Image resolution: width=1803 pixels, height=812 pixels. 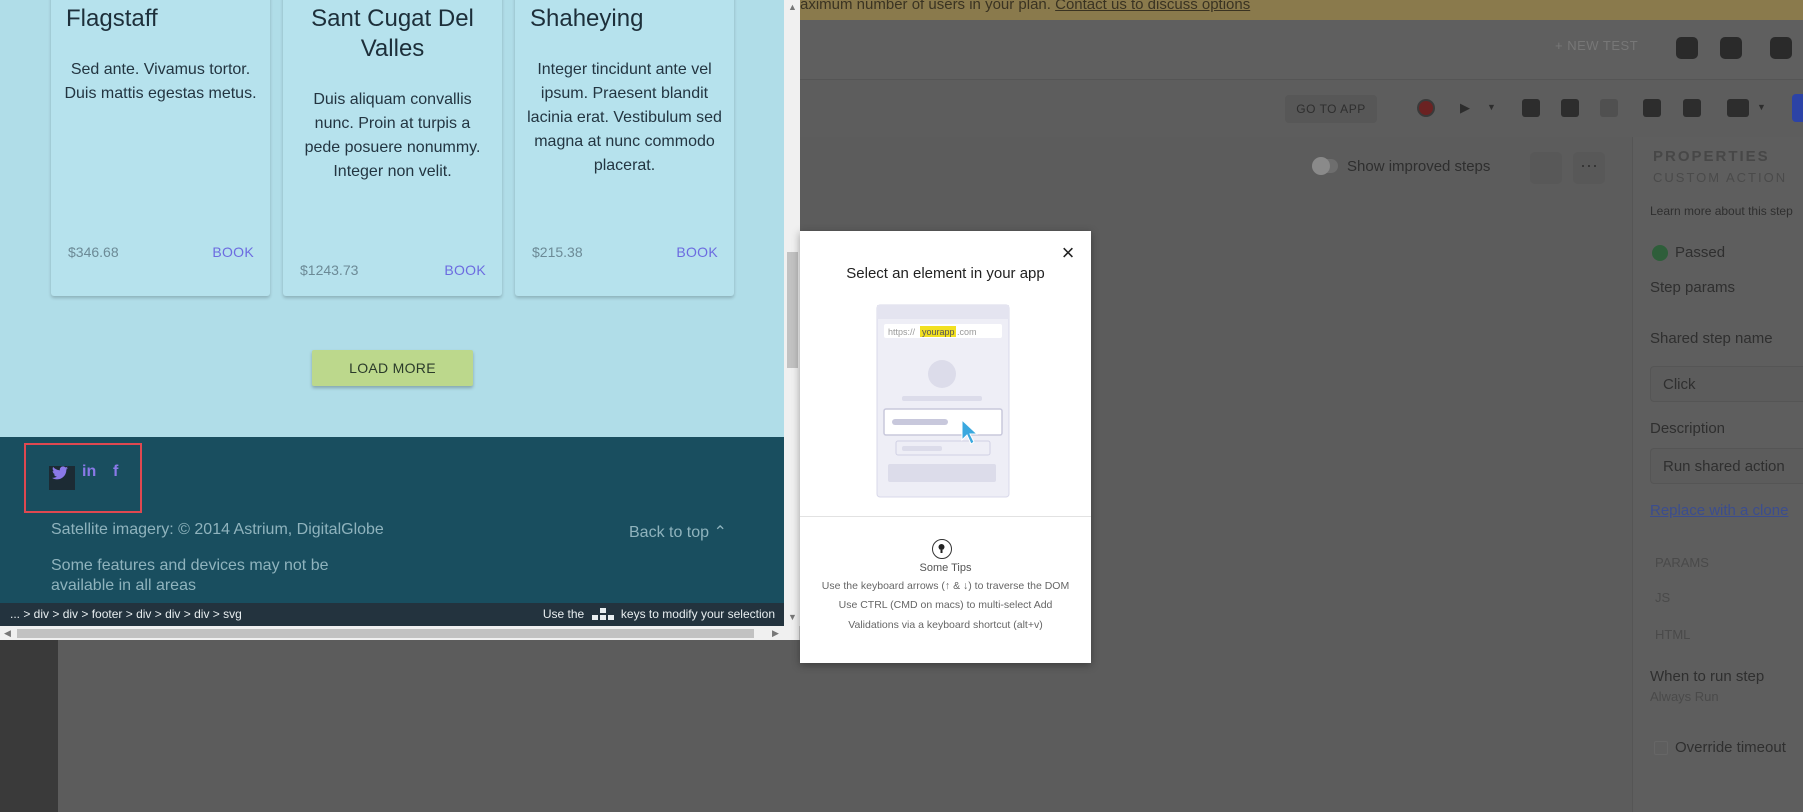 I want to click on show-improved-steps-label: Show improved steps, so click(x=1419, y=166).